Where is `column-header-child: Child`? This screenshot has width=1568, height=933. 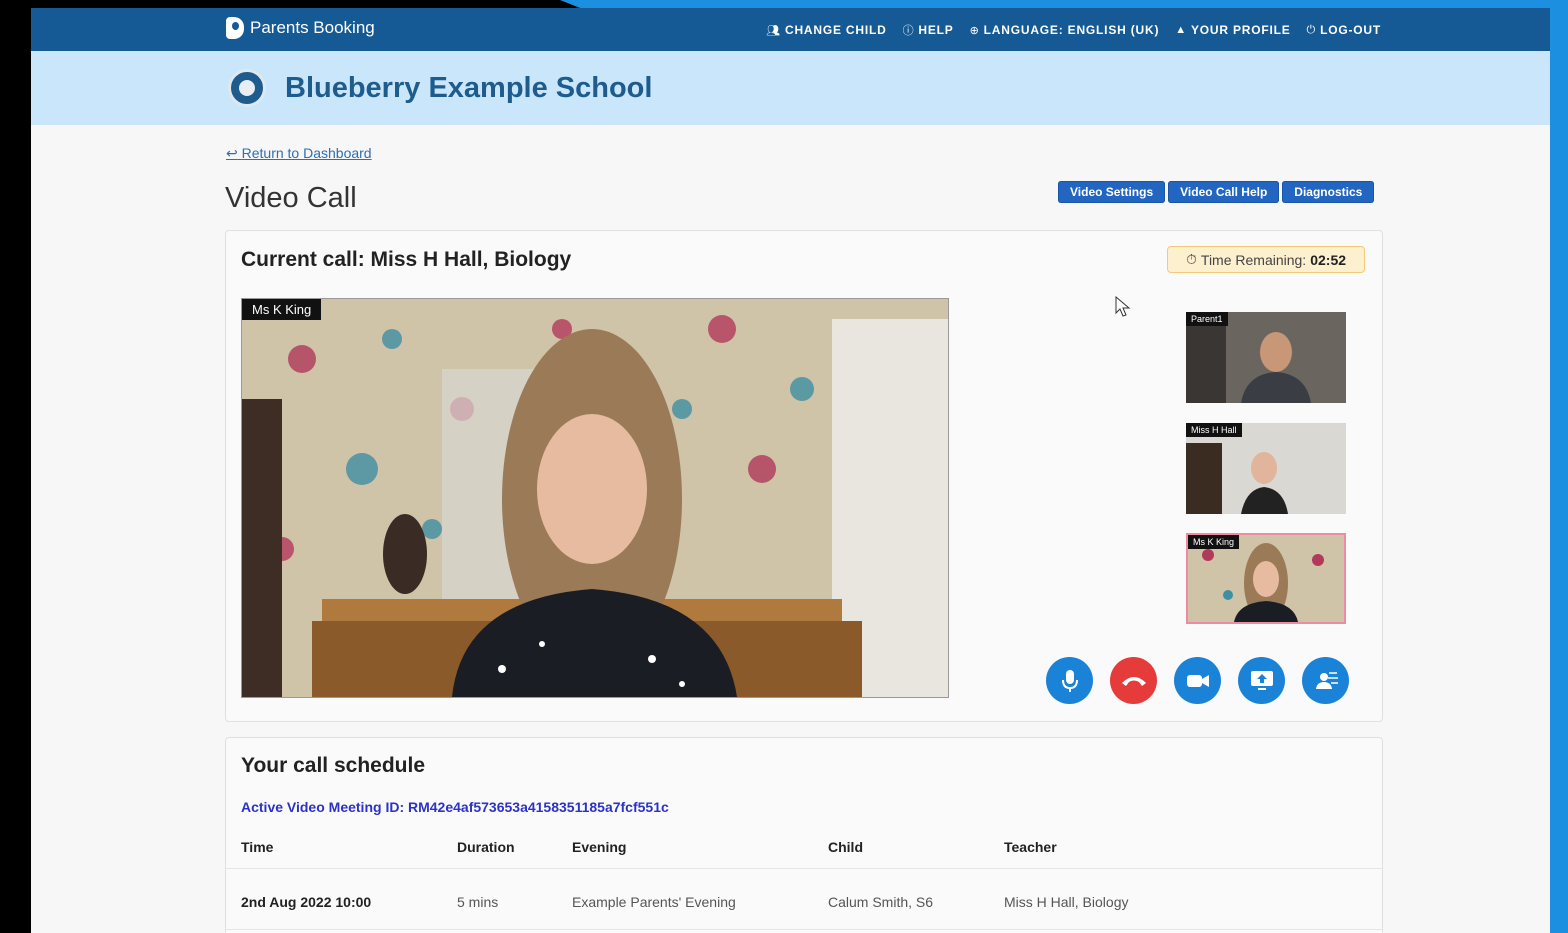
column-header-child: Child is located at coordinates (845, 847).